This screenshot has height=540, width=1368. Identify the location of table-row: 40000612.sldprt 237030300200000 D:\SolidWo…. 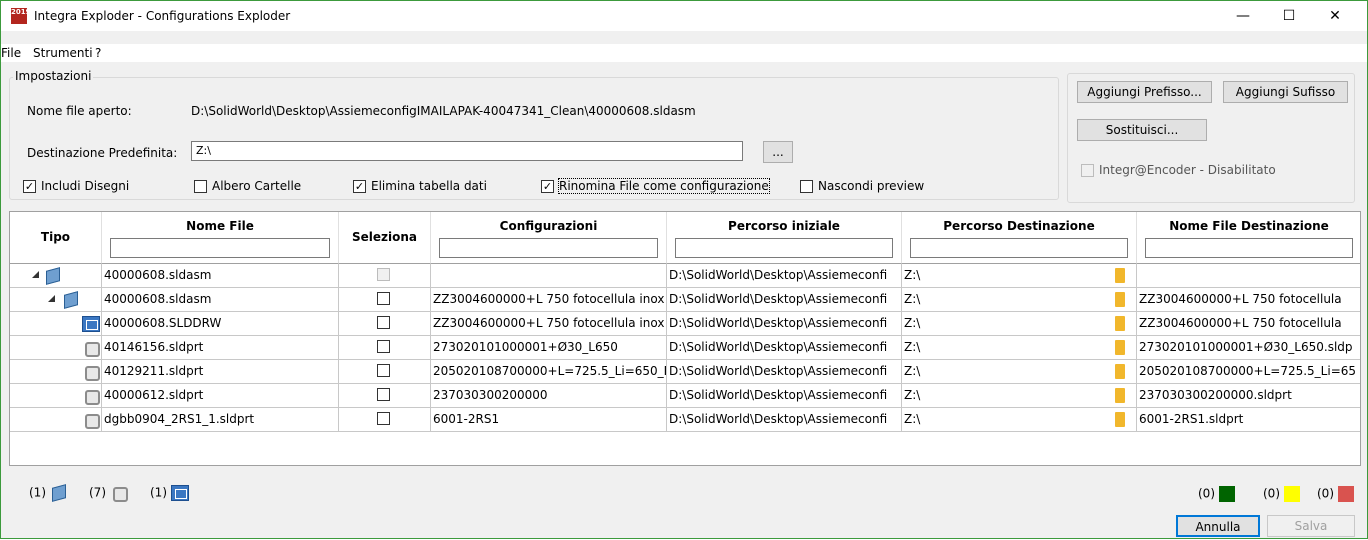
(685, 396).